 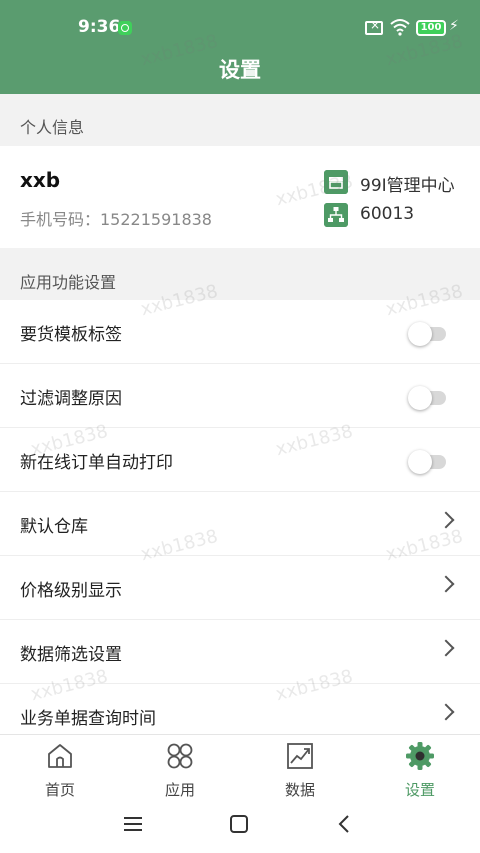 I want to click on store-icon, so click(x=336, y=182).